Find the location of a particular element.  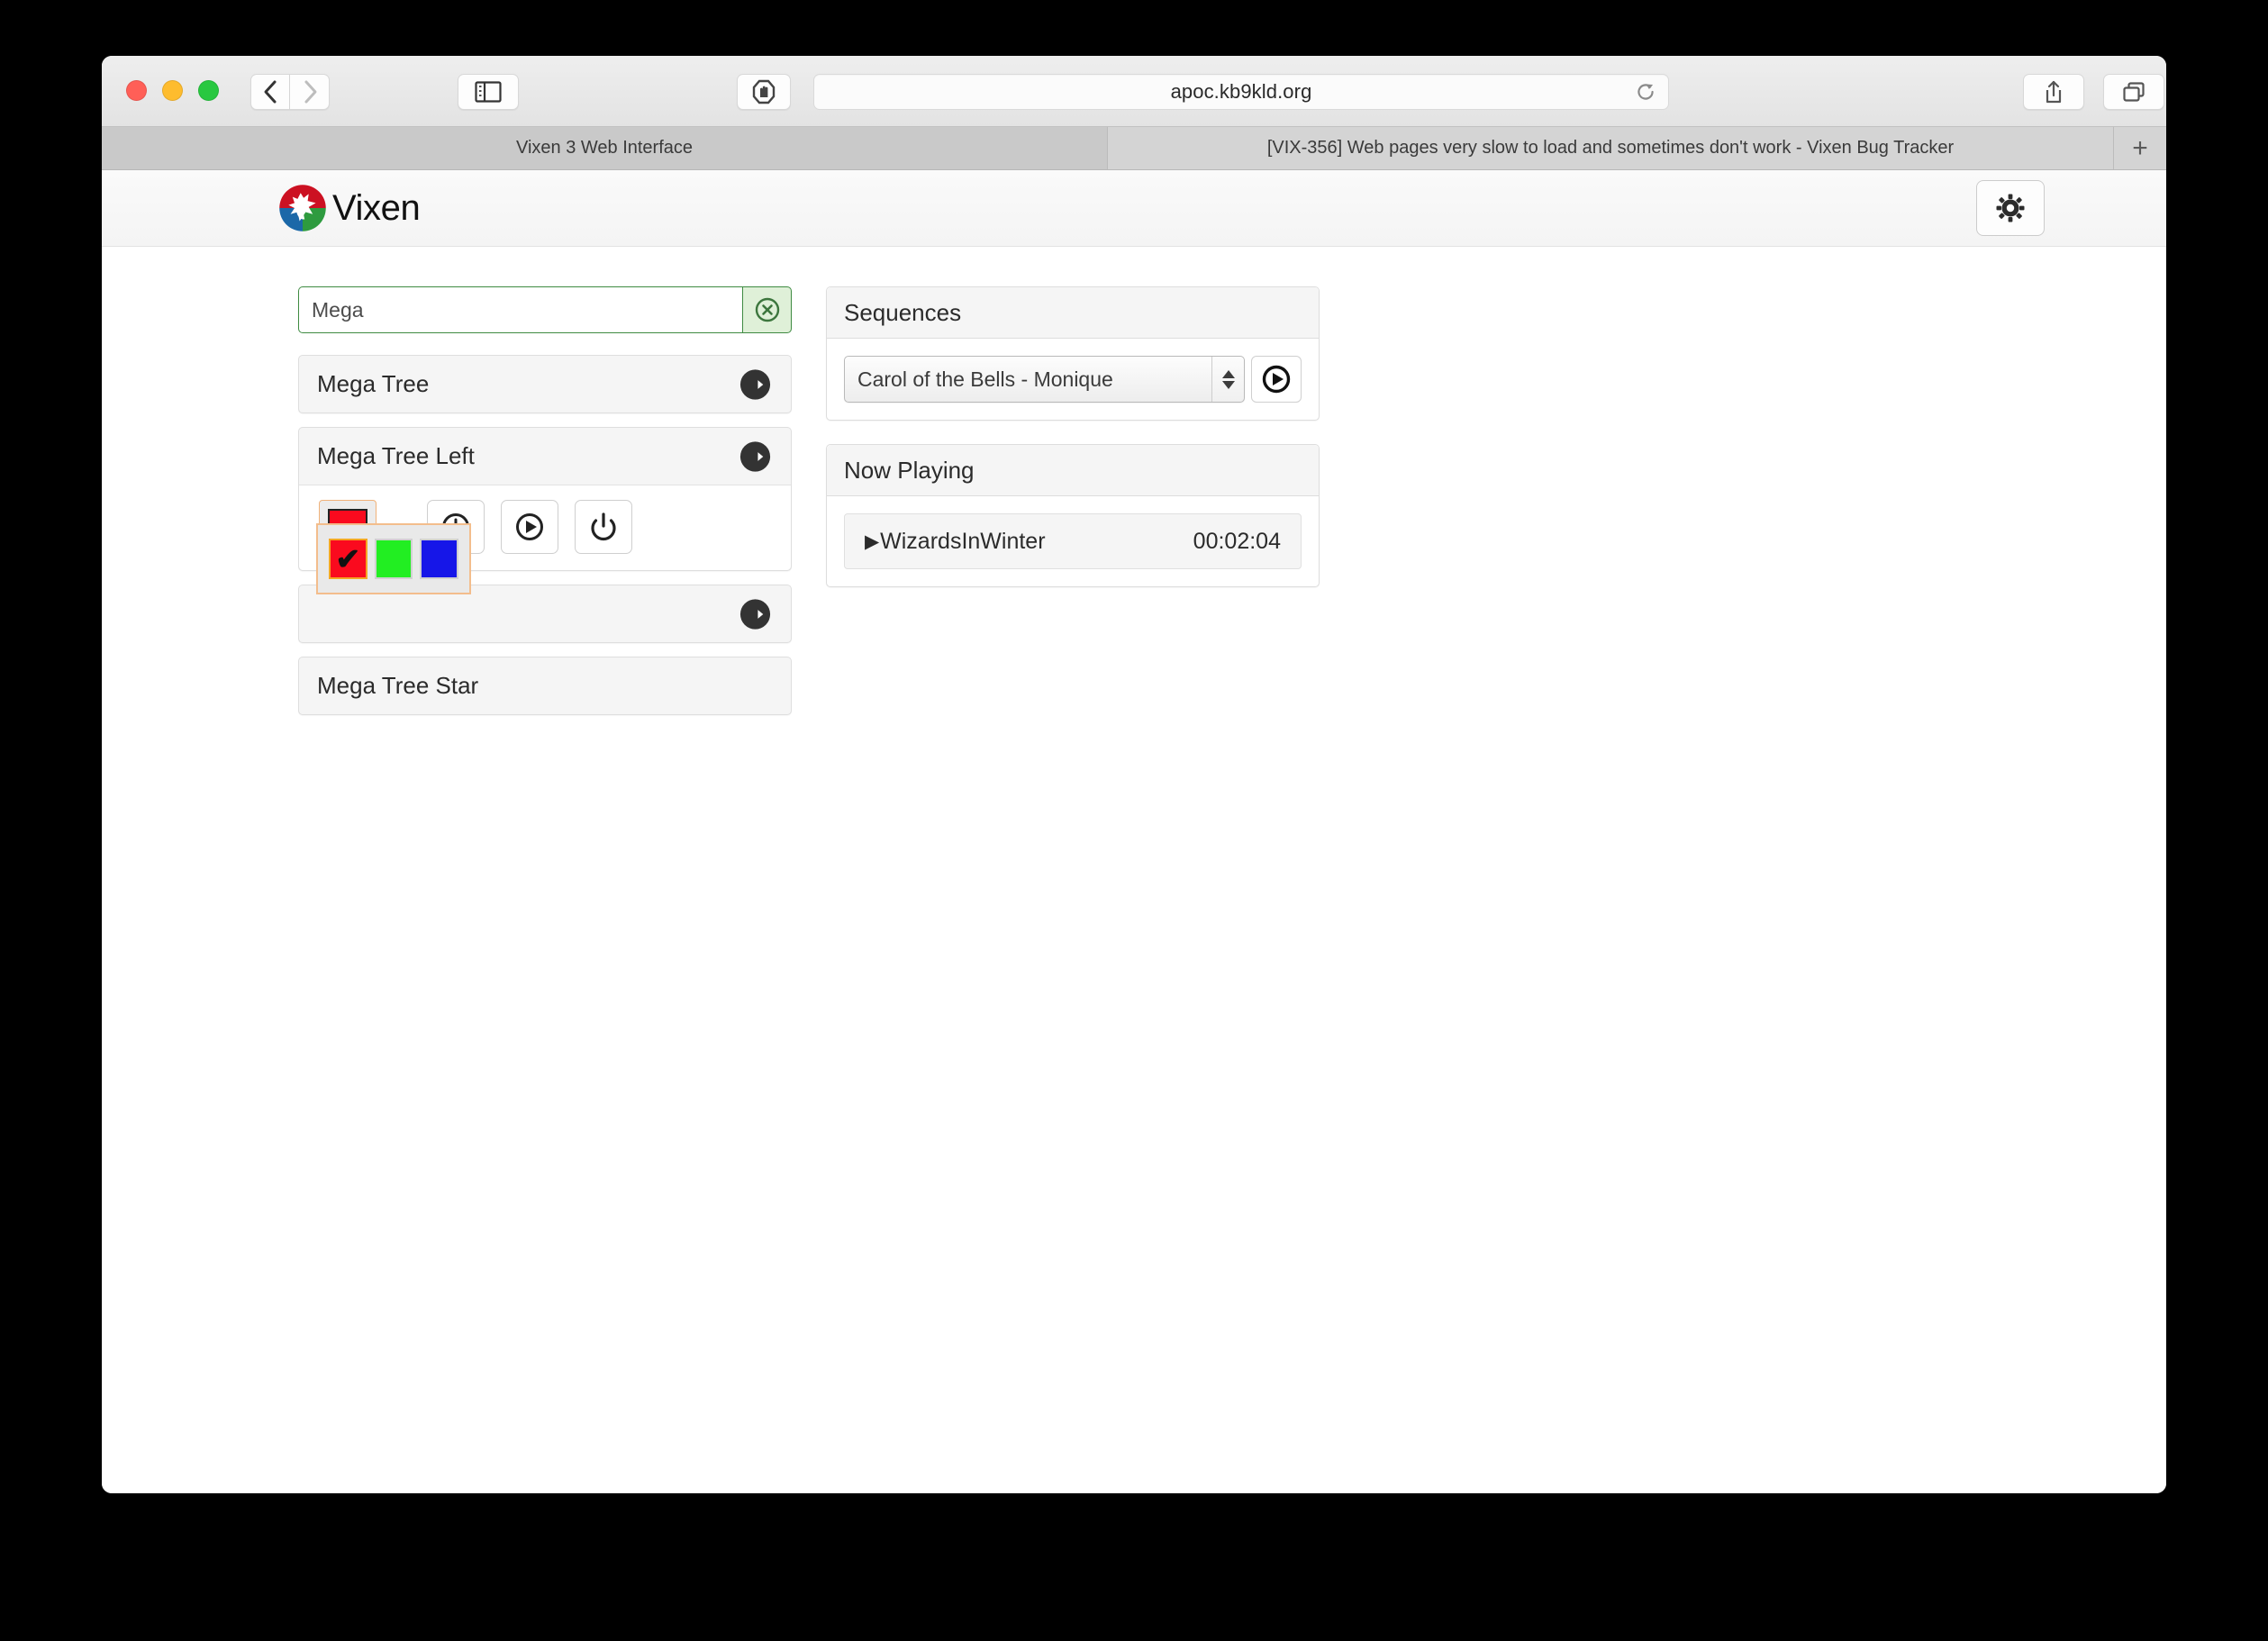

tab-label: Vixen 3 Web Interface is located at coordinates (605, 148).